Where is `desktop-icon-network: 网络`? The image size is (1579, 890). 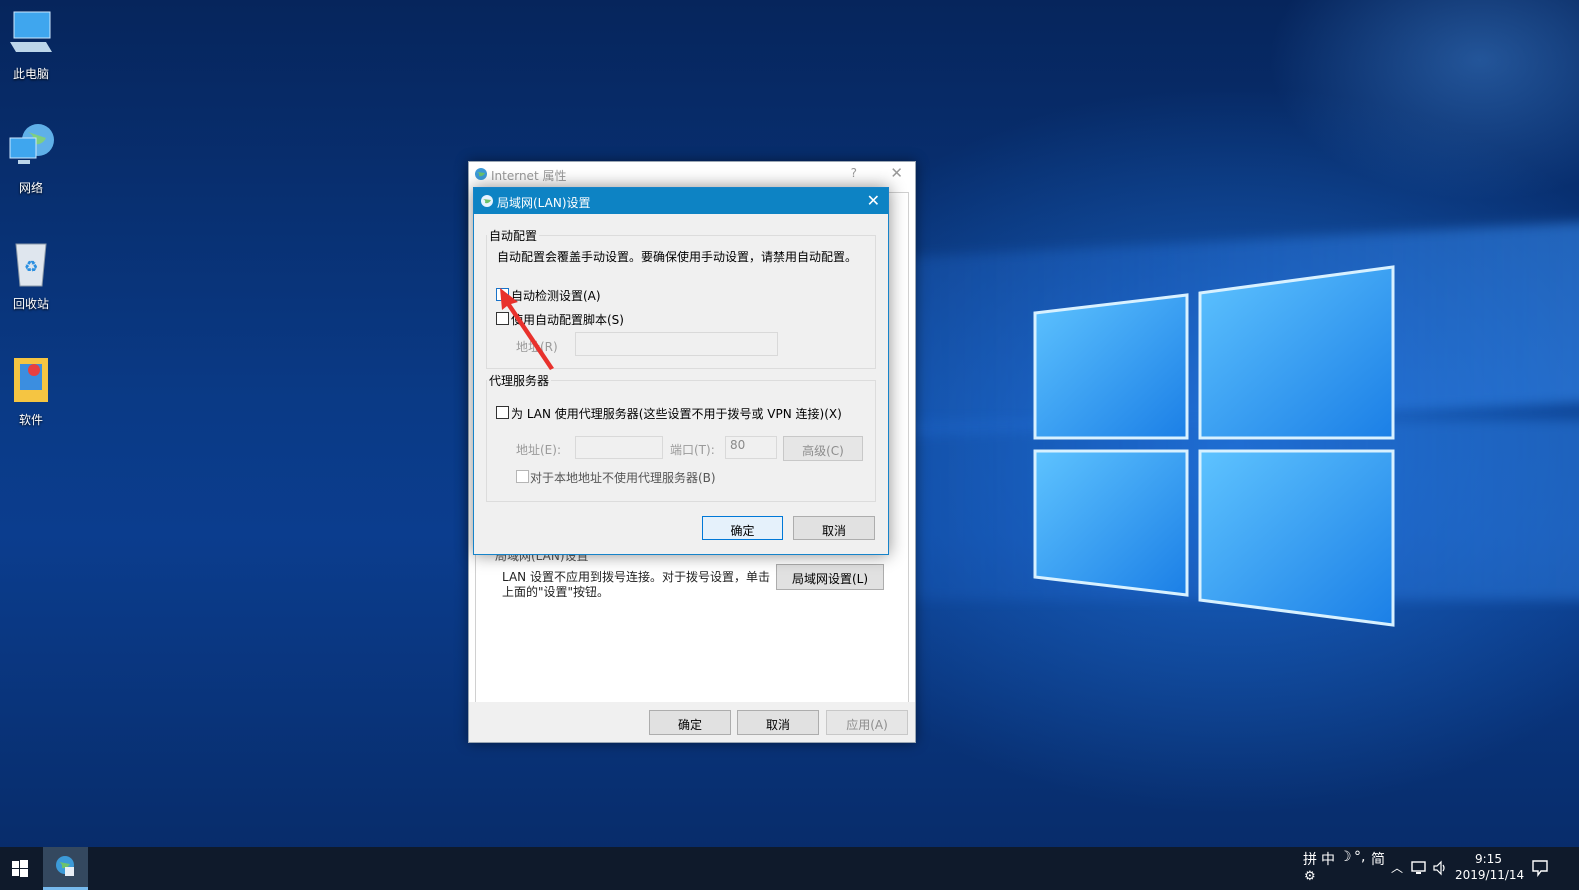
desktop-icon-network: 网络 is located at coordinates (31, 159).